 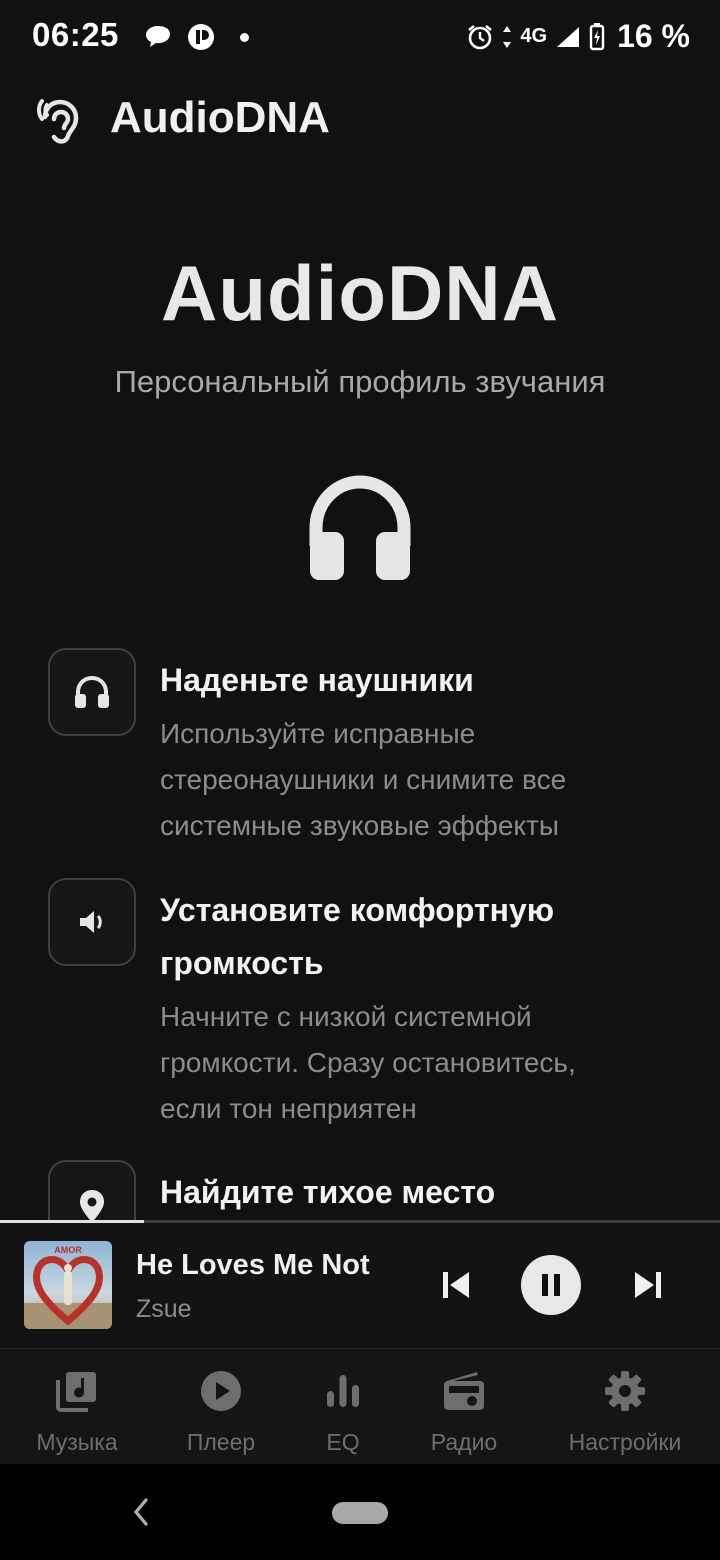 I want to click on step-description-line: Используйте исправные, so click(x=318, y=733).